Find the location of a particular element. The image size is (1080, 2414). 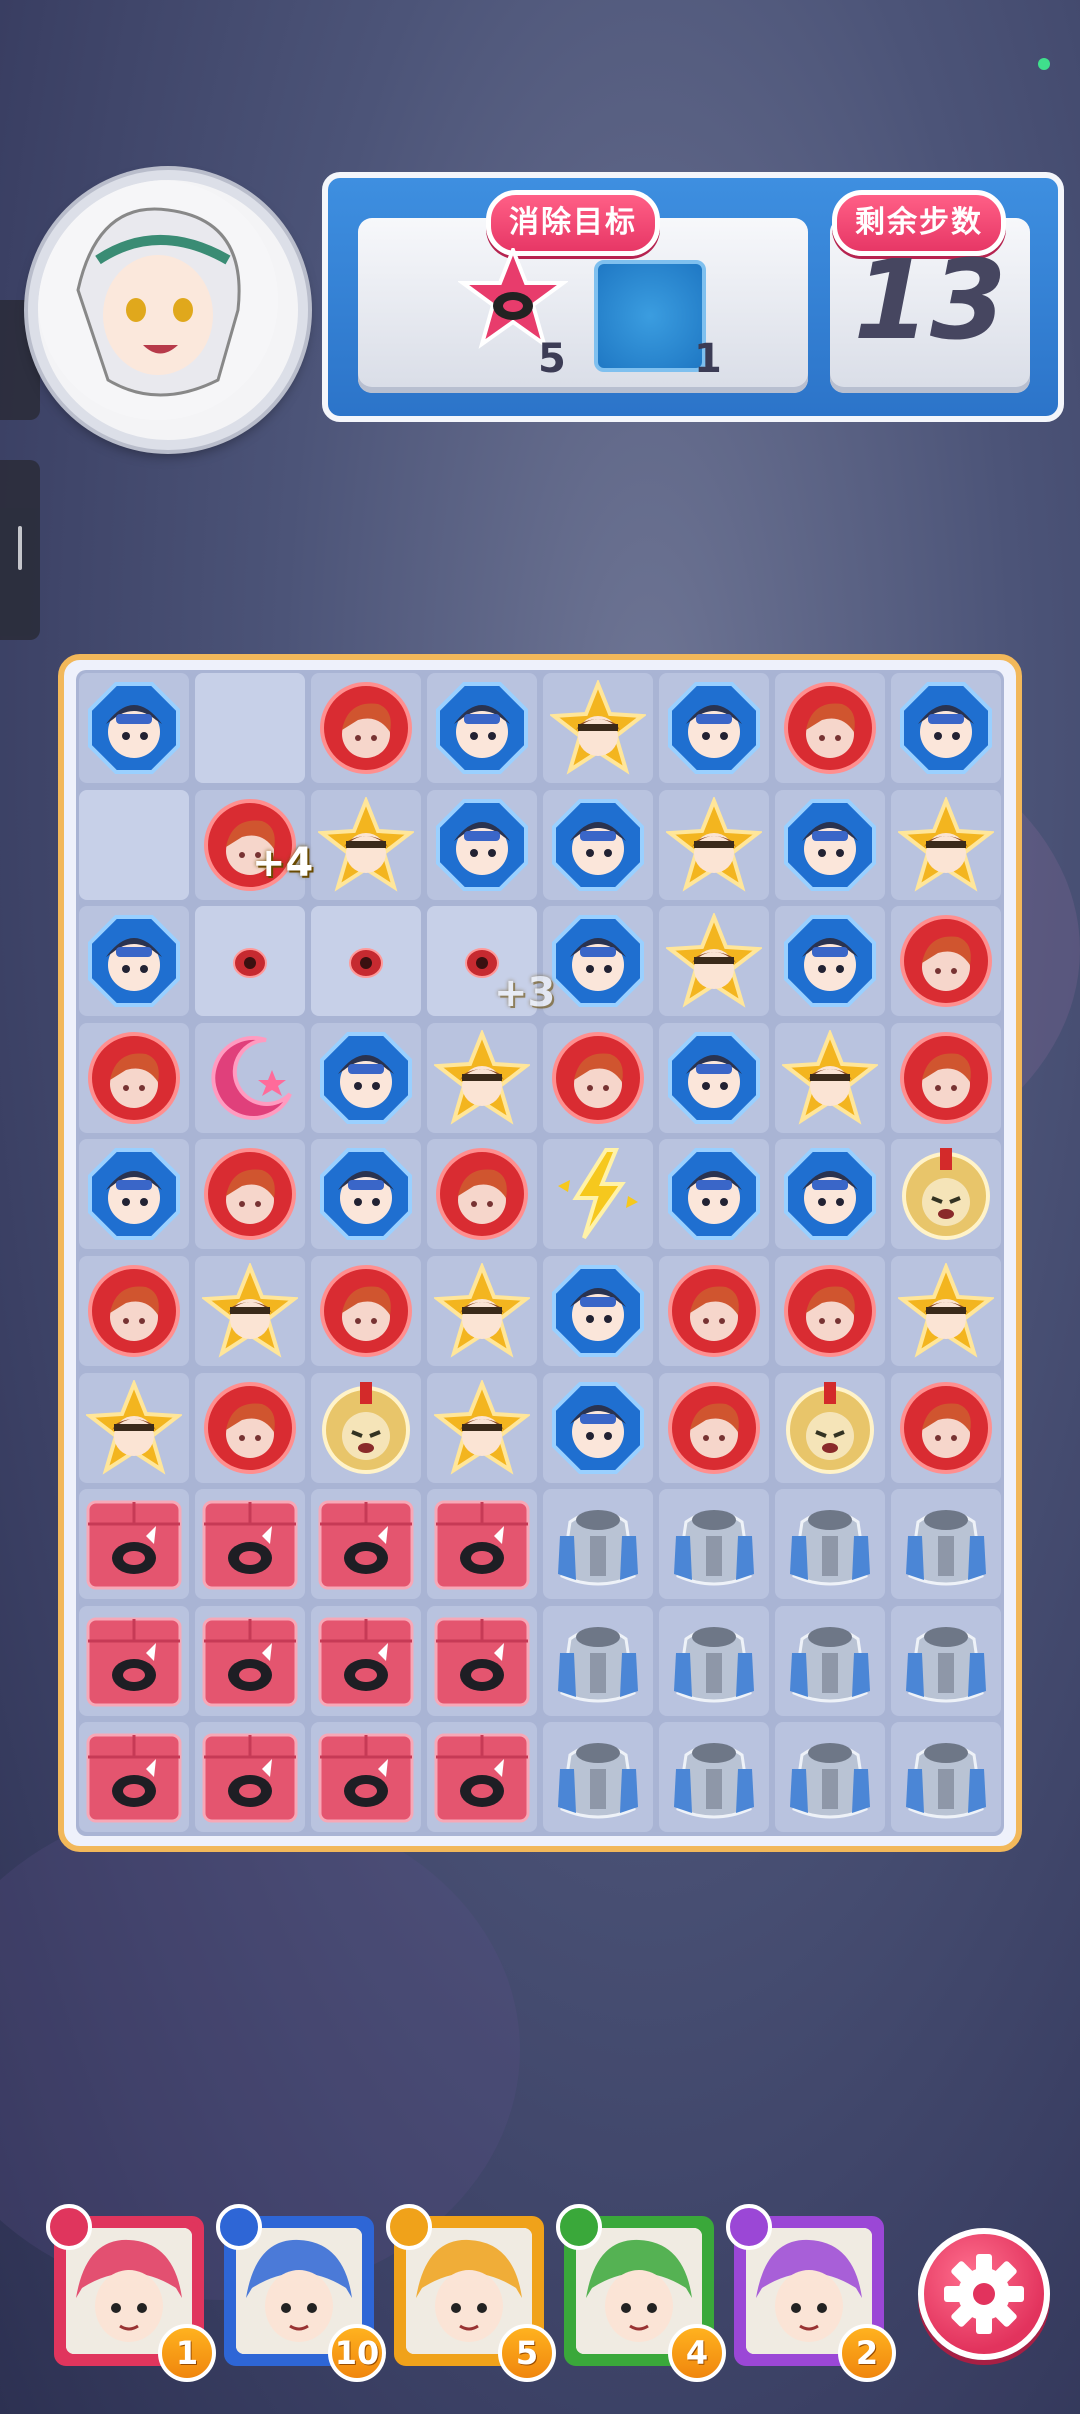

character-card-hero-3: 5 is located at coordinates (471, 2293).